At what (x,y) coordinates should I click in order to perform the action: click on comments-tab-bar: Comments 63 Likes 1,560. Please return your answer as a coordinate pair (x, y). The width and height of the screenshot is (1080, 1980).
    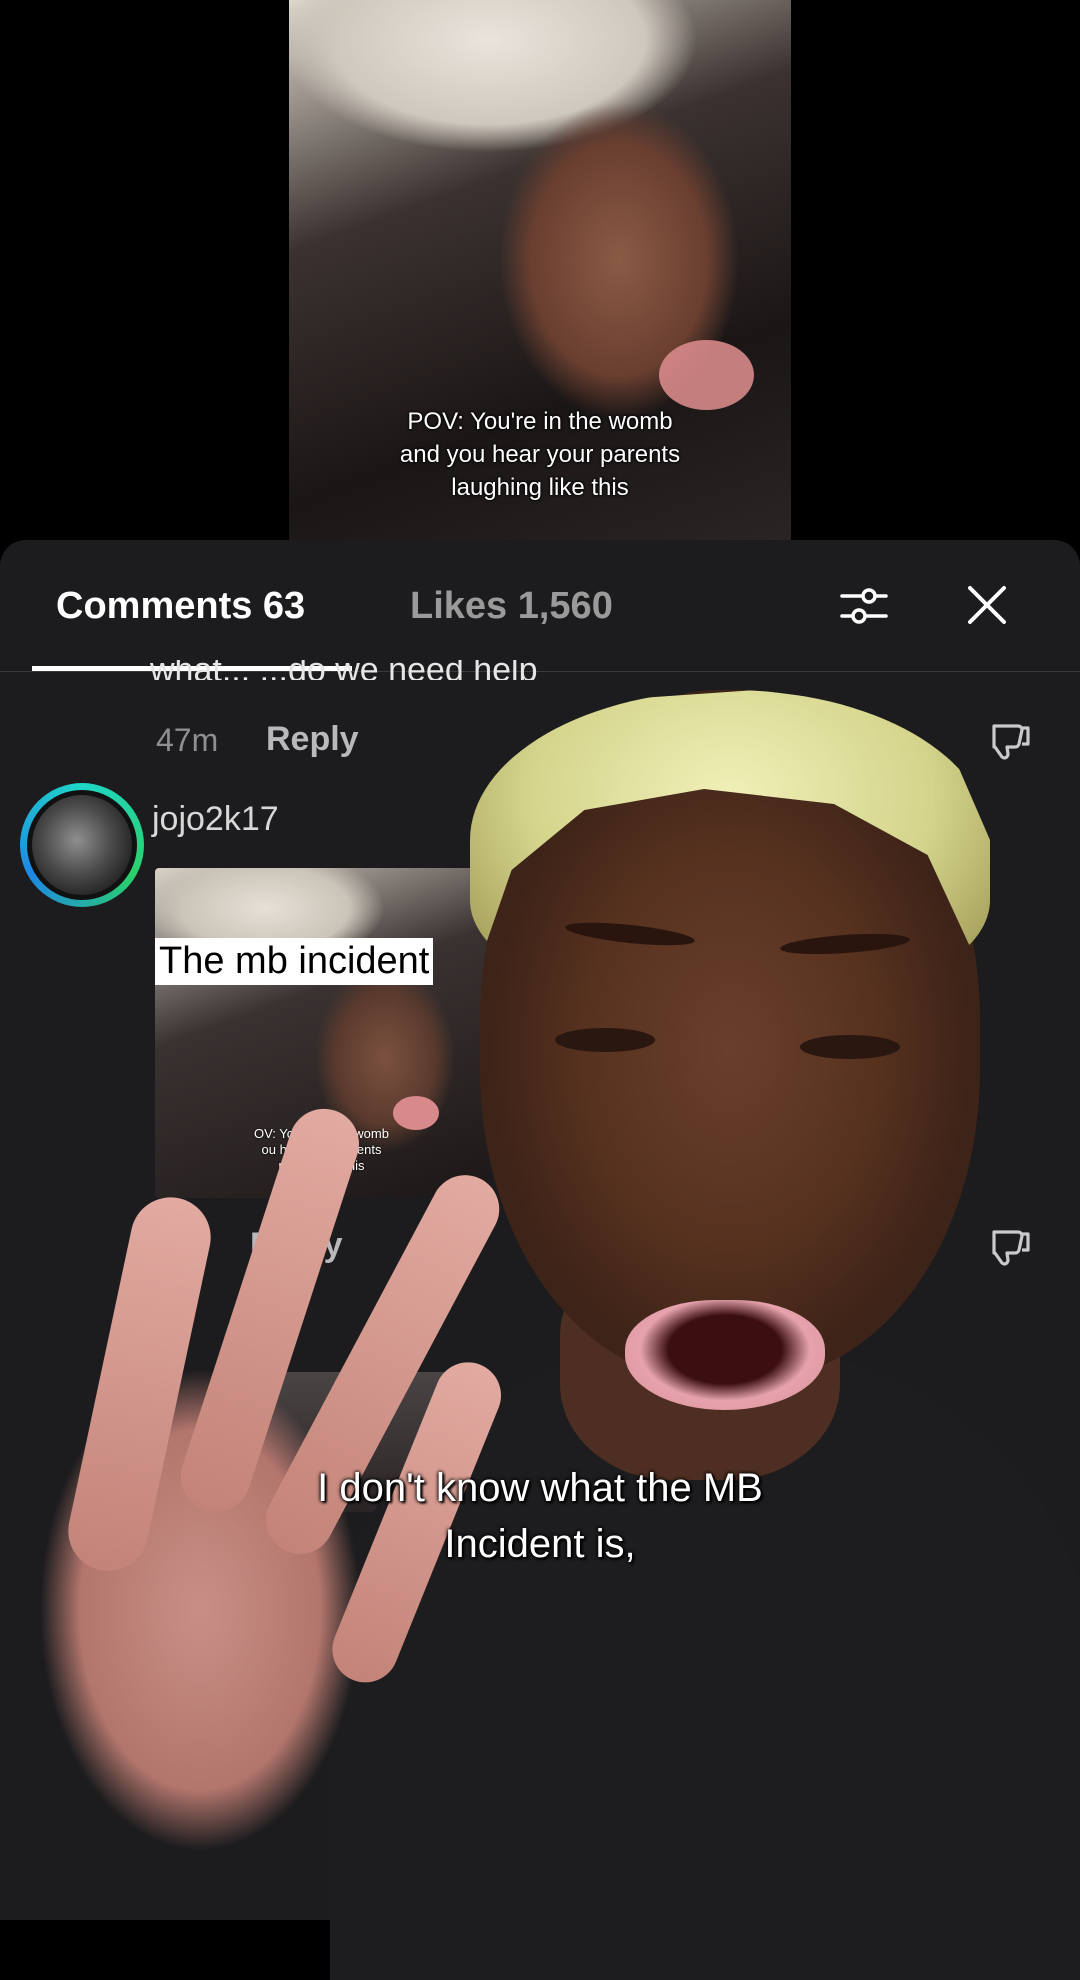
    Looking at the image, I should click on (540, 605).